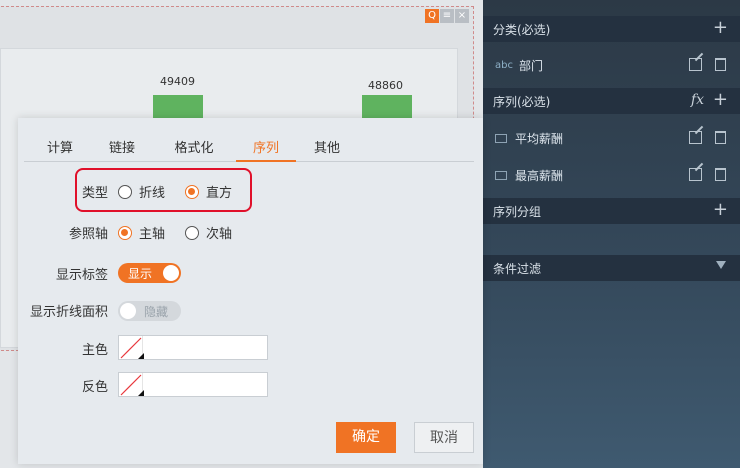 This screenshot has height=468, width=740. What do you see at coordinates (192, 232) in the screenshot?
I see `radio-circle-icon` at bounding box center [192, 232].